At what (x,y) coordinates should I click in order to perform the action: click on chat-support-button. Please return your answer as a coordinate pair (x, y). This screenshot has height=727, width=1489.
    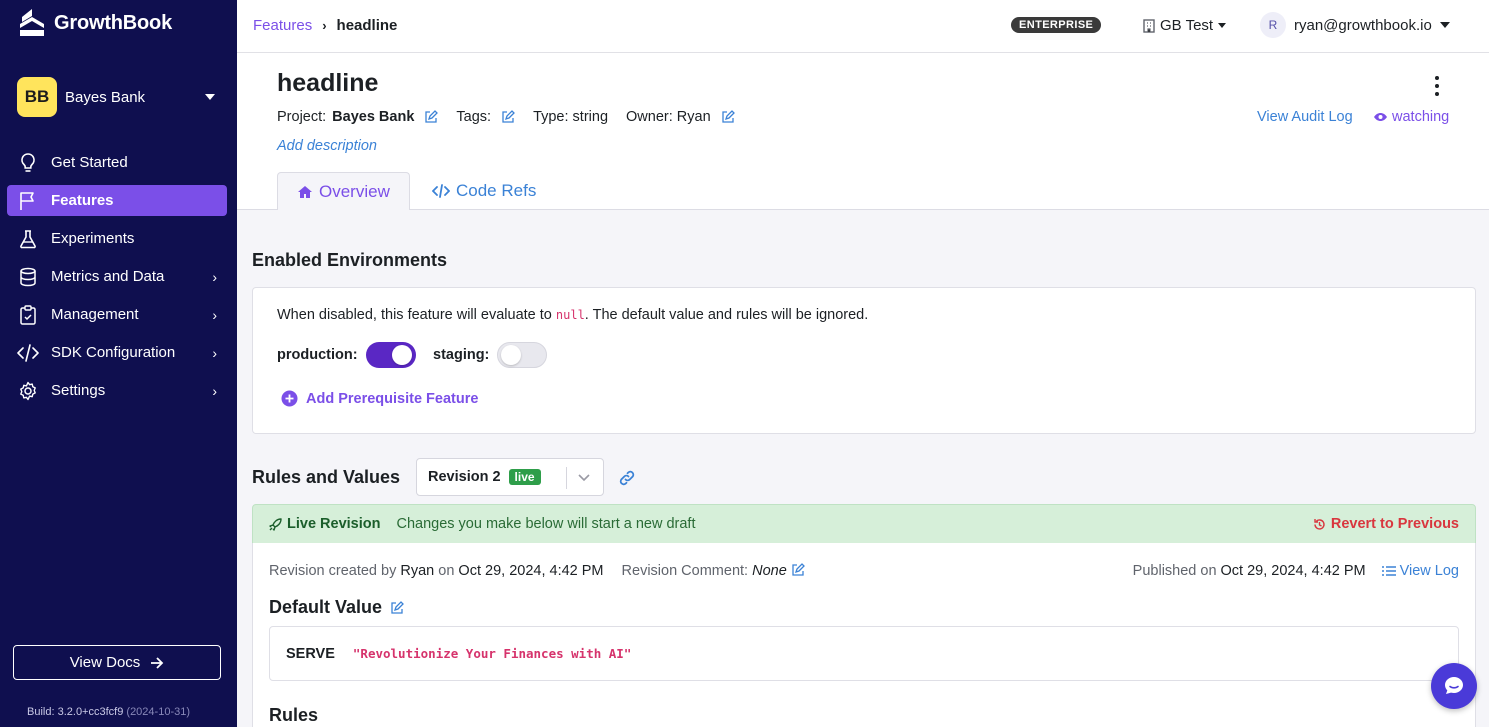
    Looking at the image, I should click on (1454, 686).